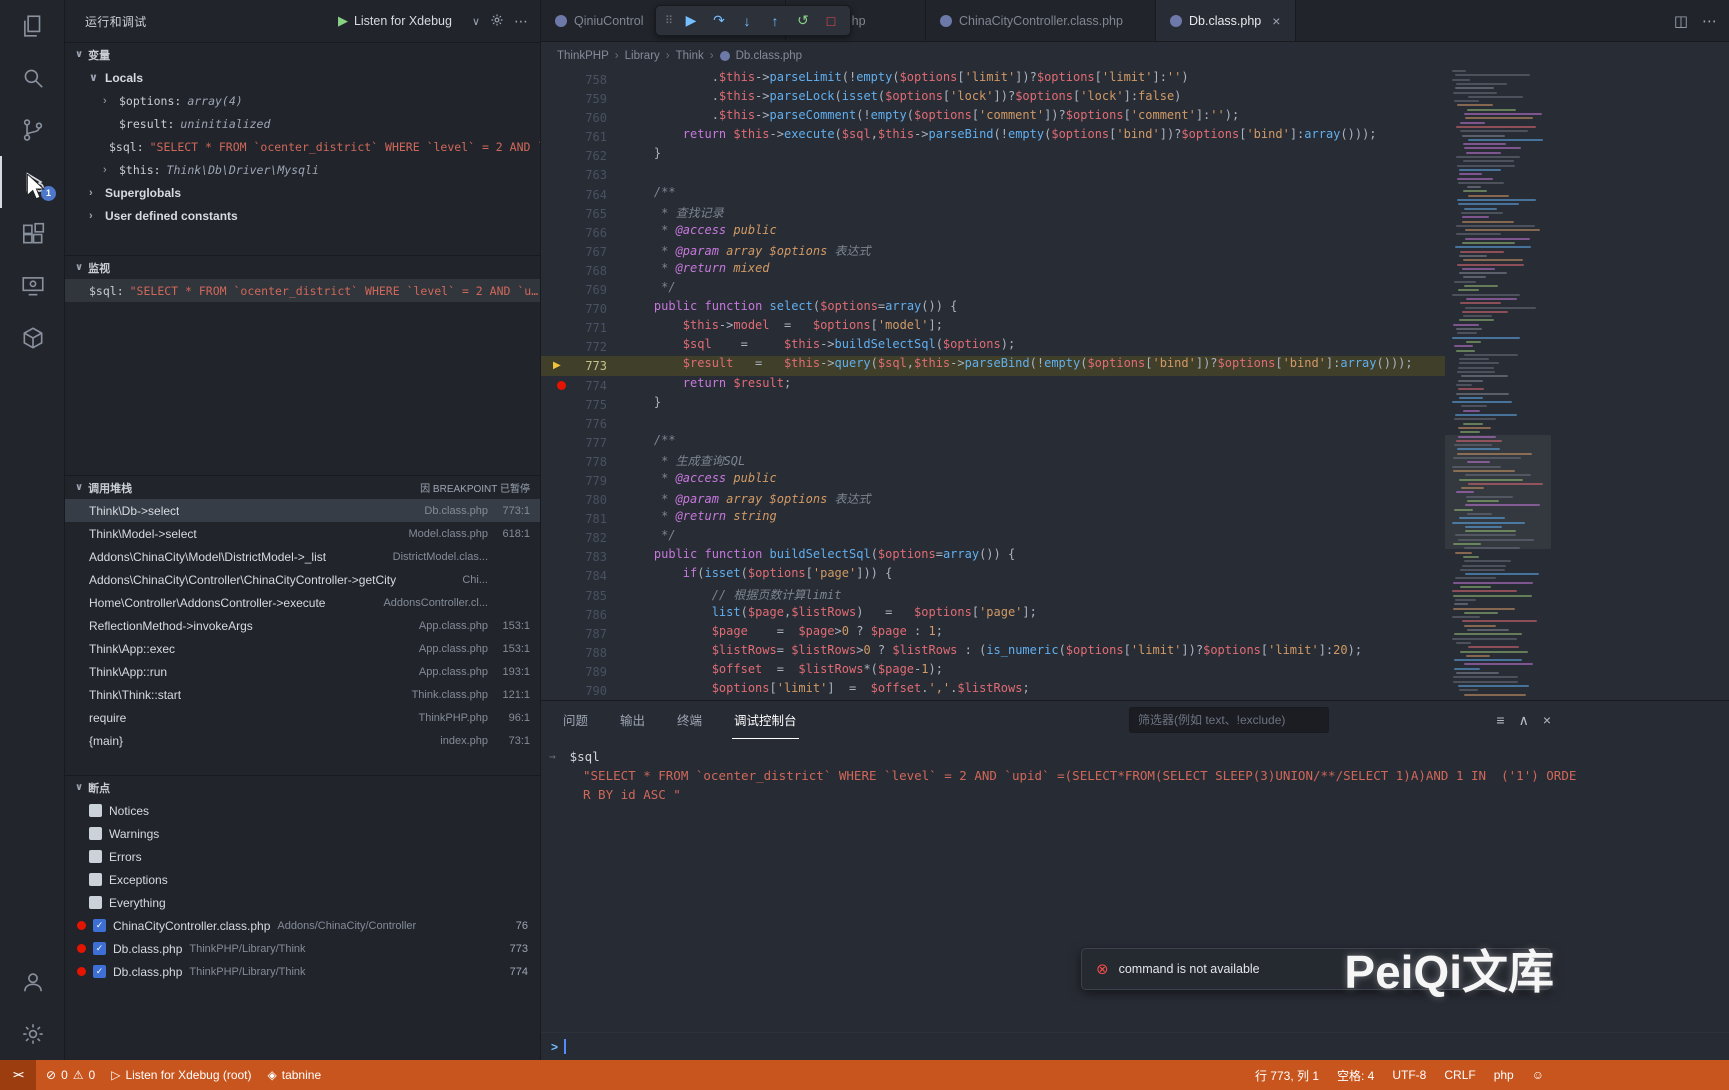 Image resolution: width=1729 pixels, height=1090 pixels. What do you see at coordinates (1135, 1046) in the screenshot?
I see `debug-console-input: >` at bounding box center [1135, 1046].